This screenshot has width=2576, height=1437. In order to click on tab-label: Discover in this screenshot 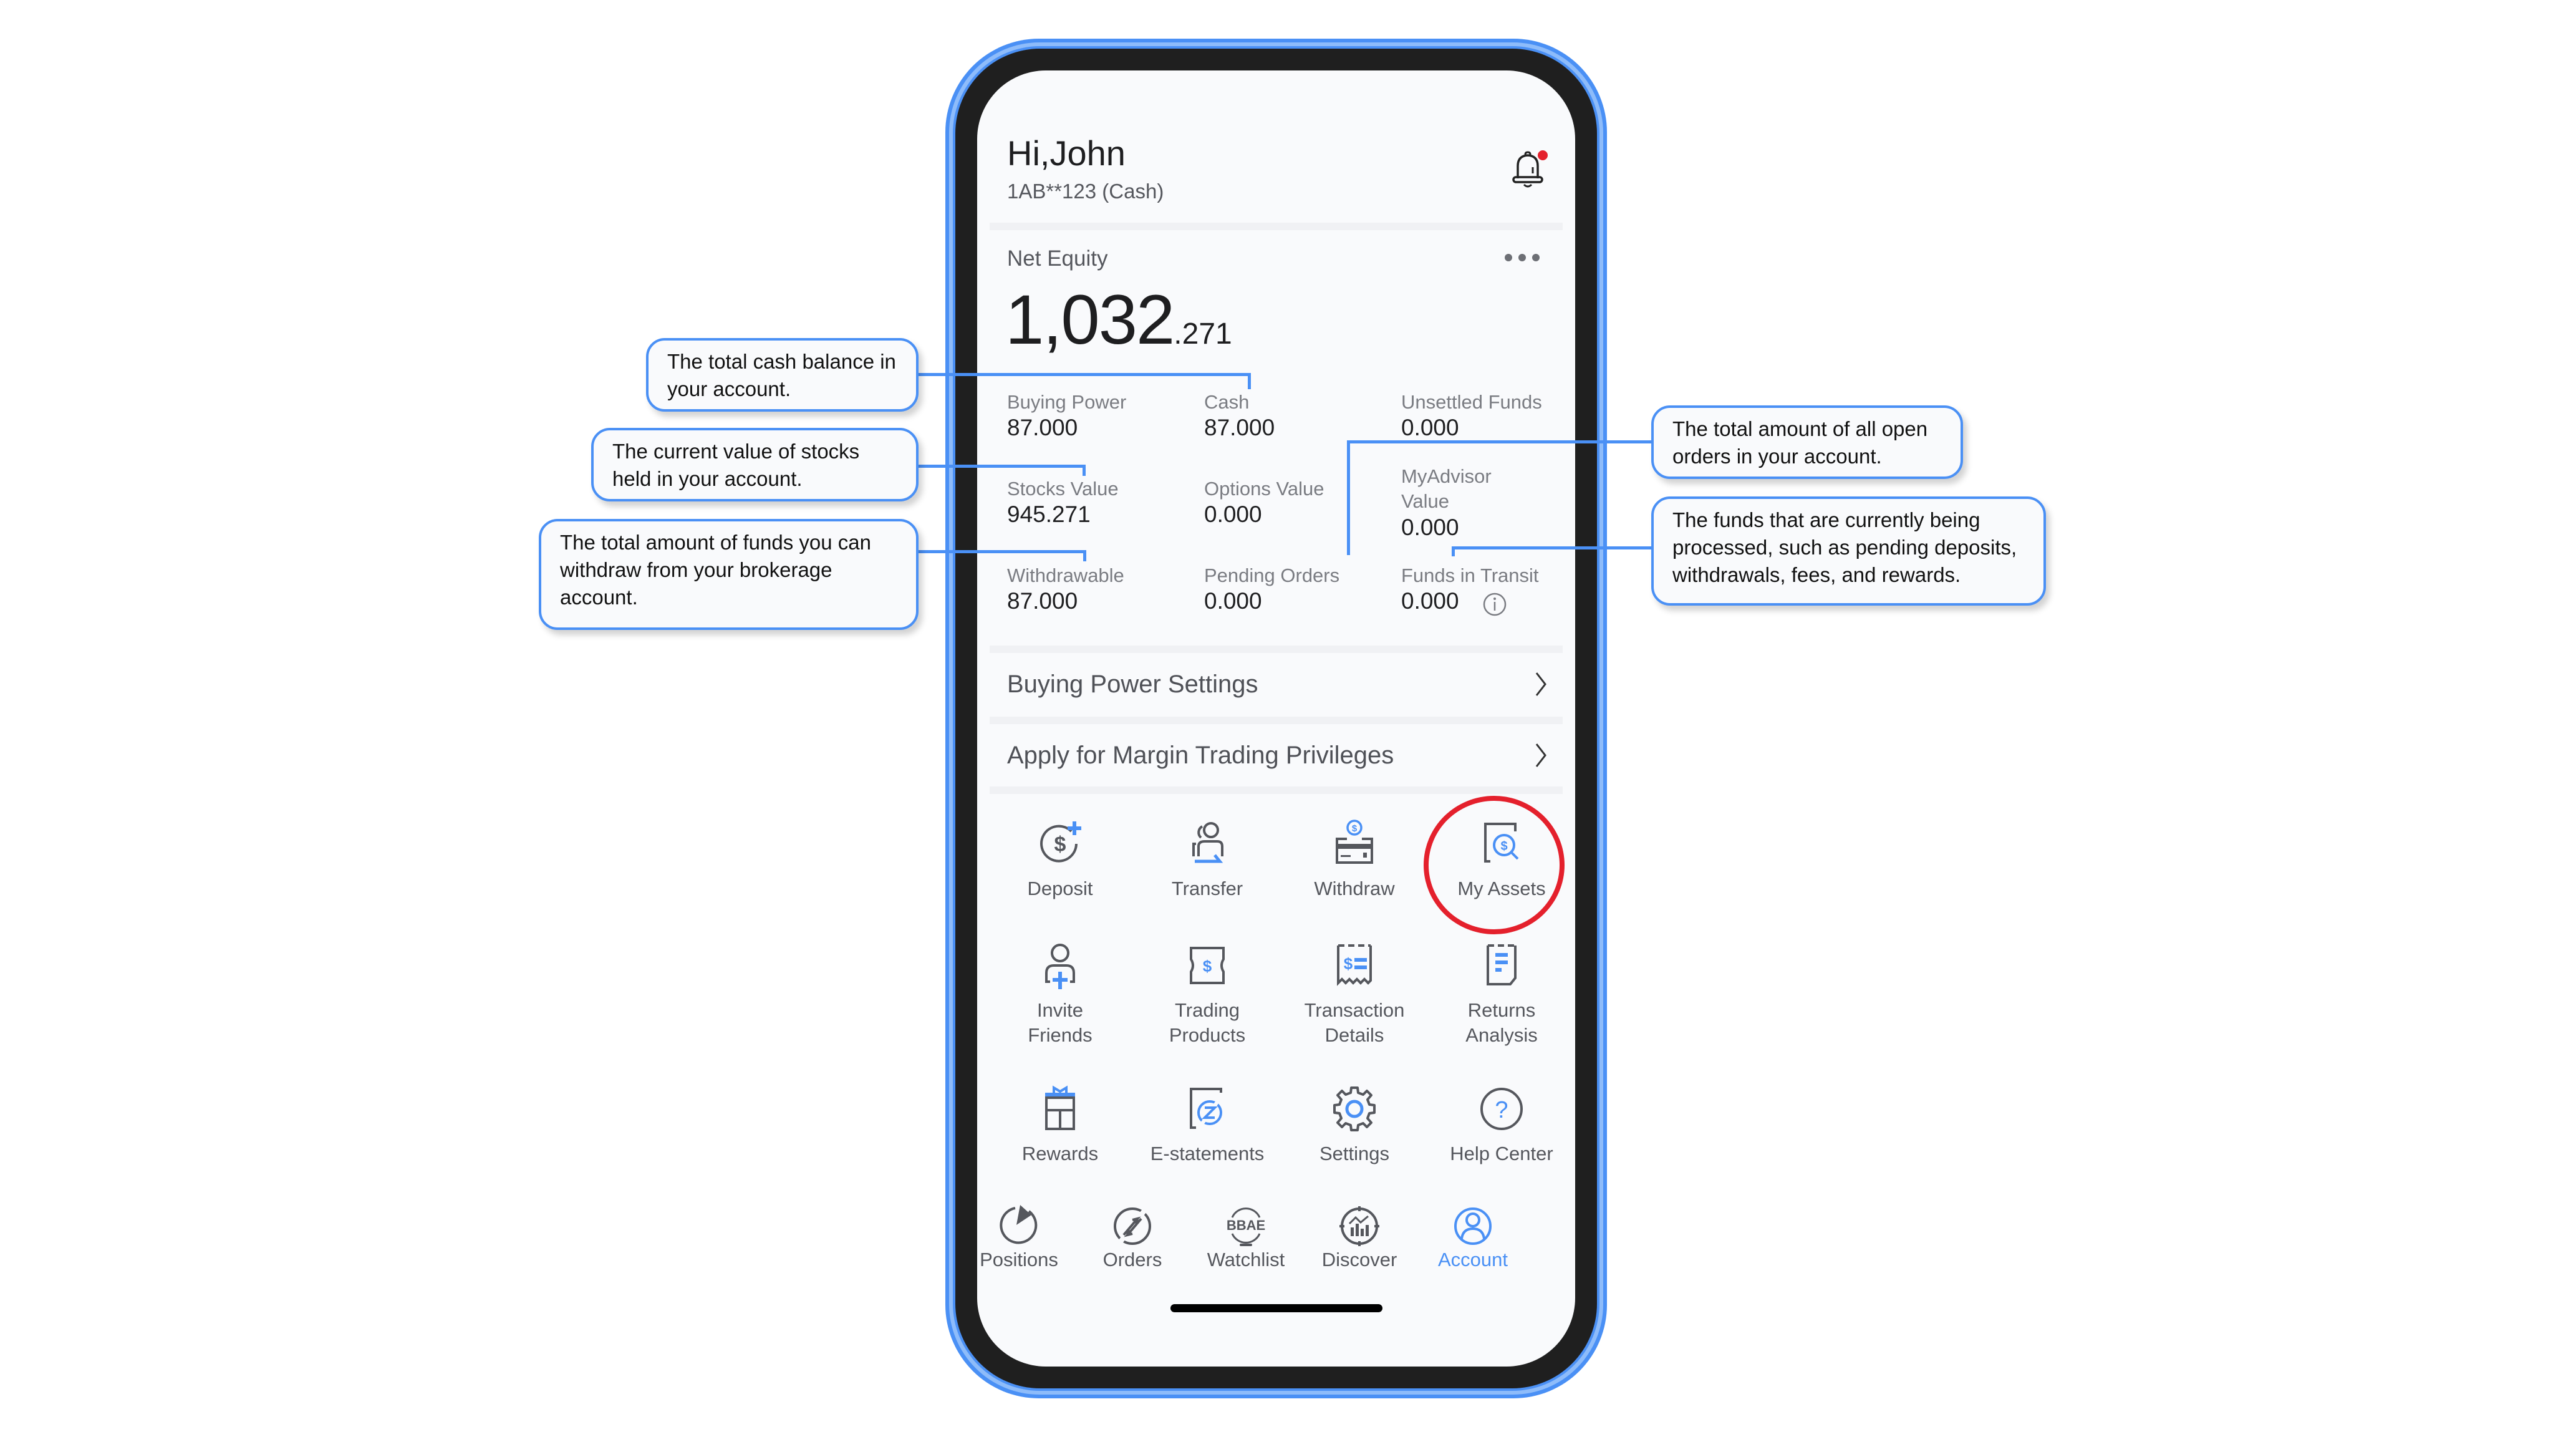, I will do `click(1359, 1259)`.